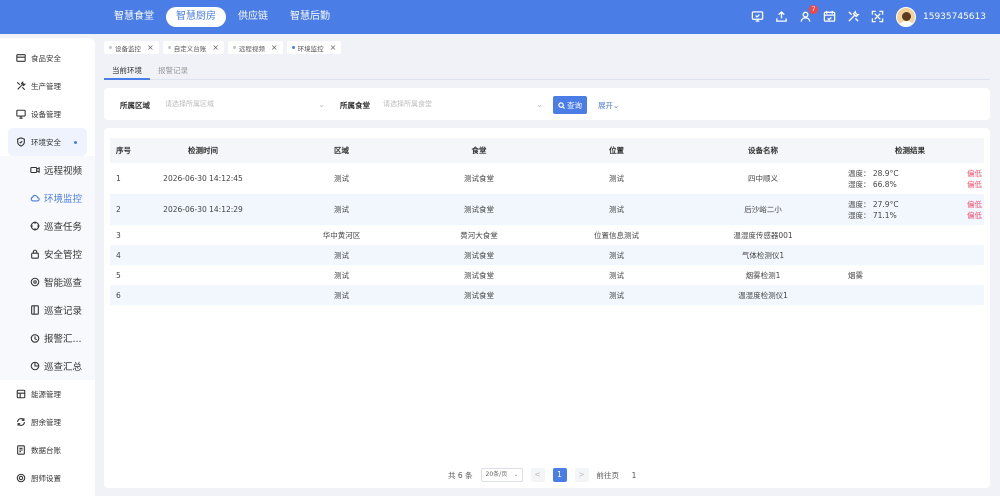  I want to click on nav-smart-canteen: 智慧食堂, so click(134, 17).